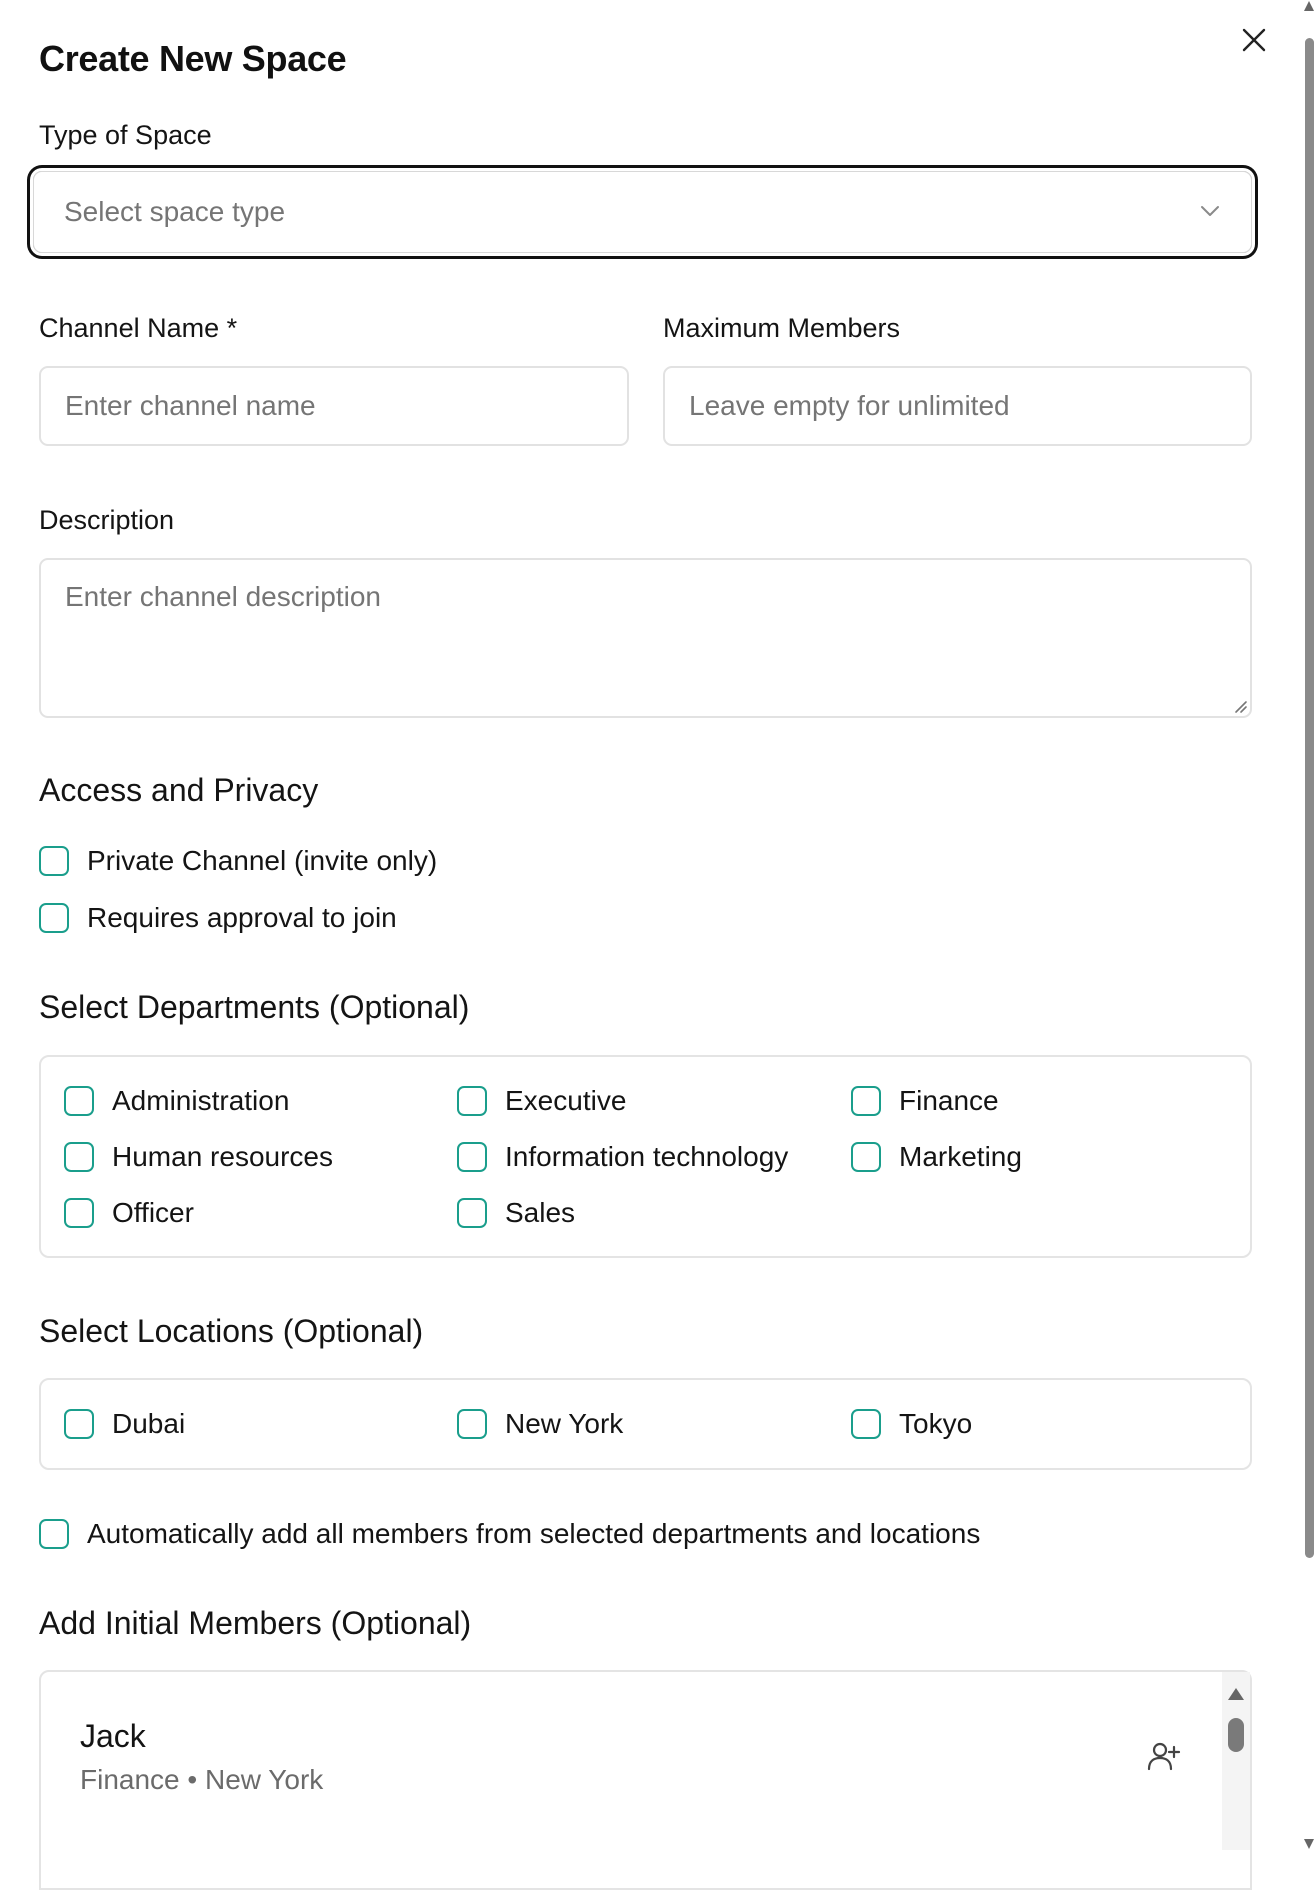  I want to click on description-label: Description, so click(107, 520).